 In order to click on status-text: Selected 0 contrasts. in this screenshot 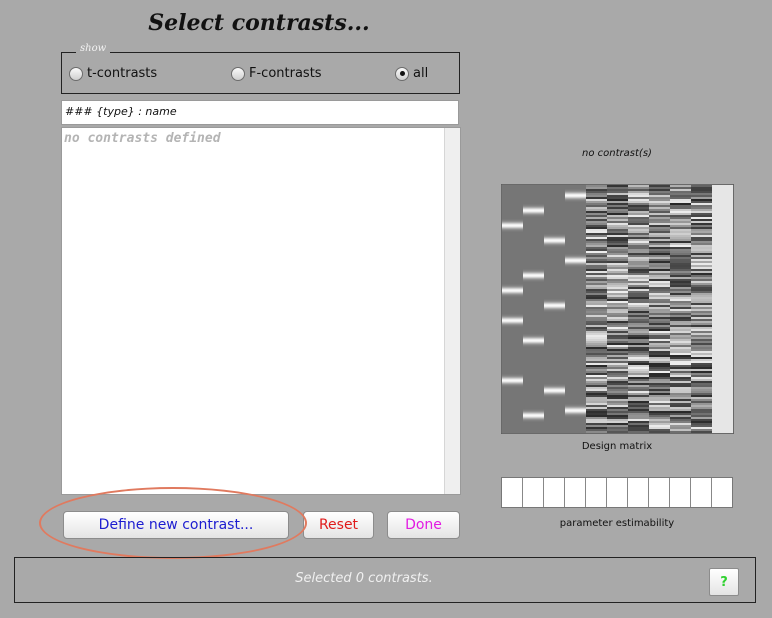, I will do `click(364, 578)`.